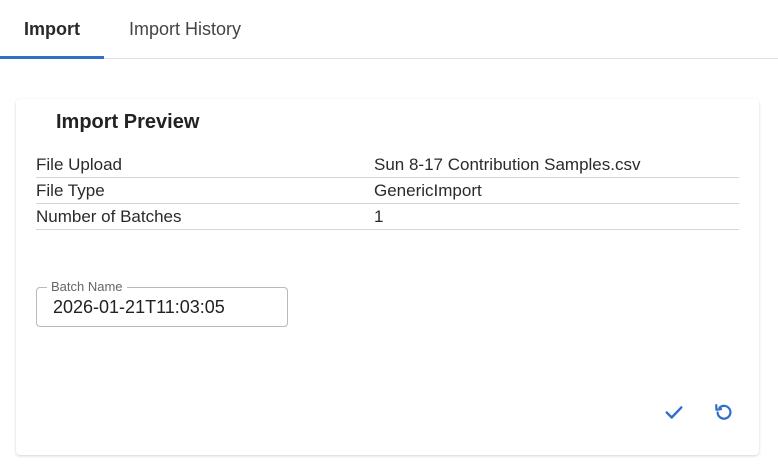  Describe the element at coordinates (162, 307) in the screenshot. I see `batch-name-input` at that location.